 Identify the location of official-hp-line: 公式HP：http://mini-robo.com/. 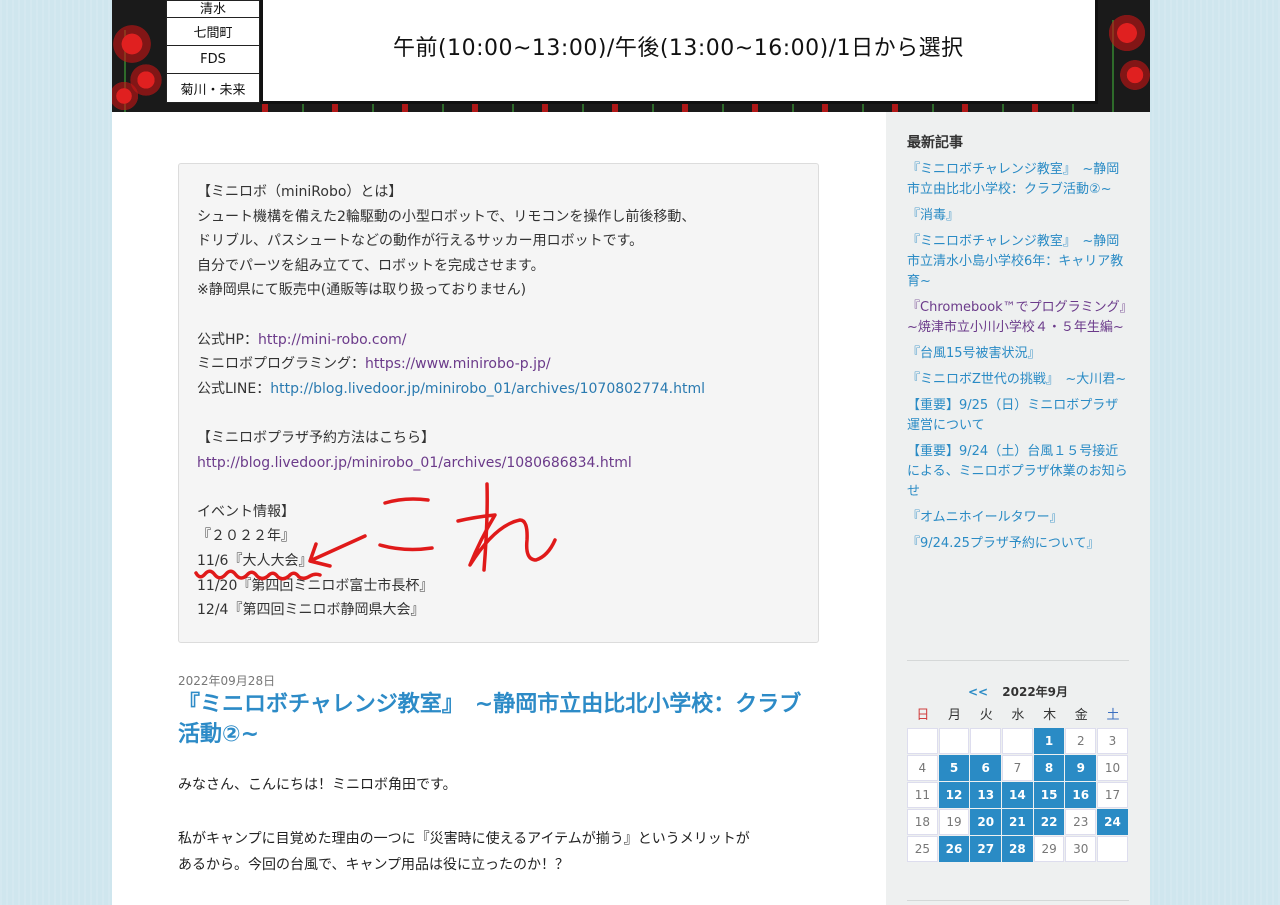
(302, 339).